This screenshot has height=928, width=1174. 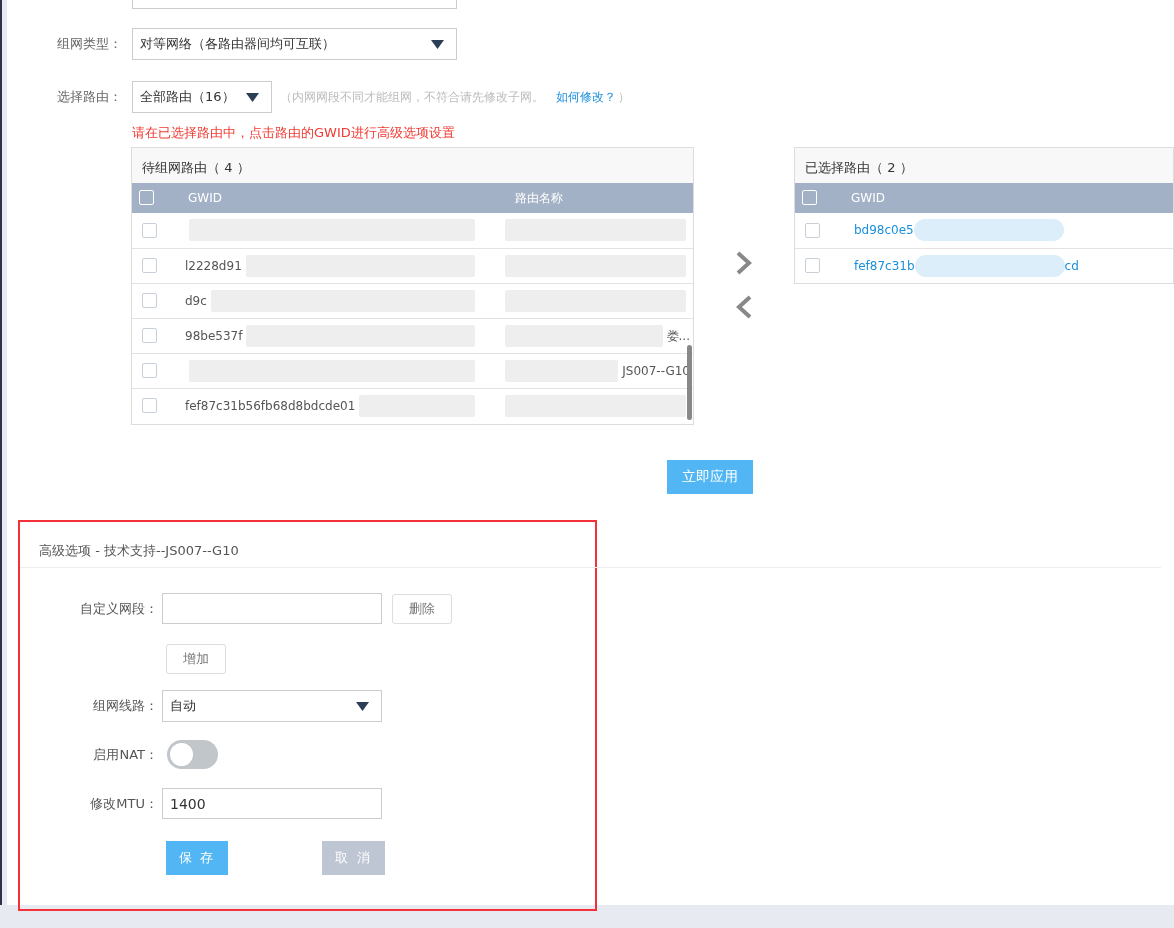 I want to click on field-label: 组网线路：, so click(x=125, y=706).